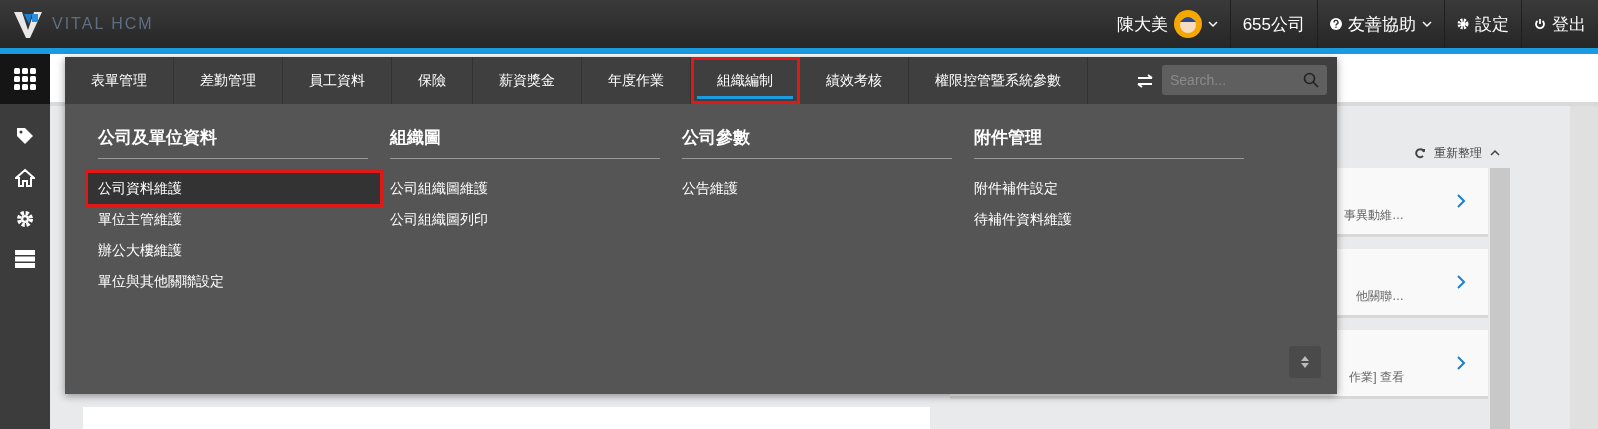  What do you see at coordinates (233, 219) in the screenshot?
I see `menu-item: 單位主管維護` at bounding box center [233, 219].